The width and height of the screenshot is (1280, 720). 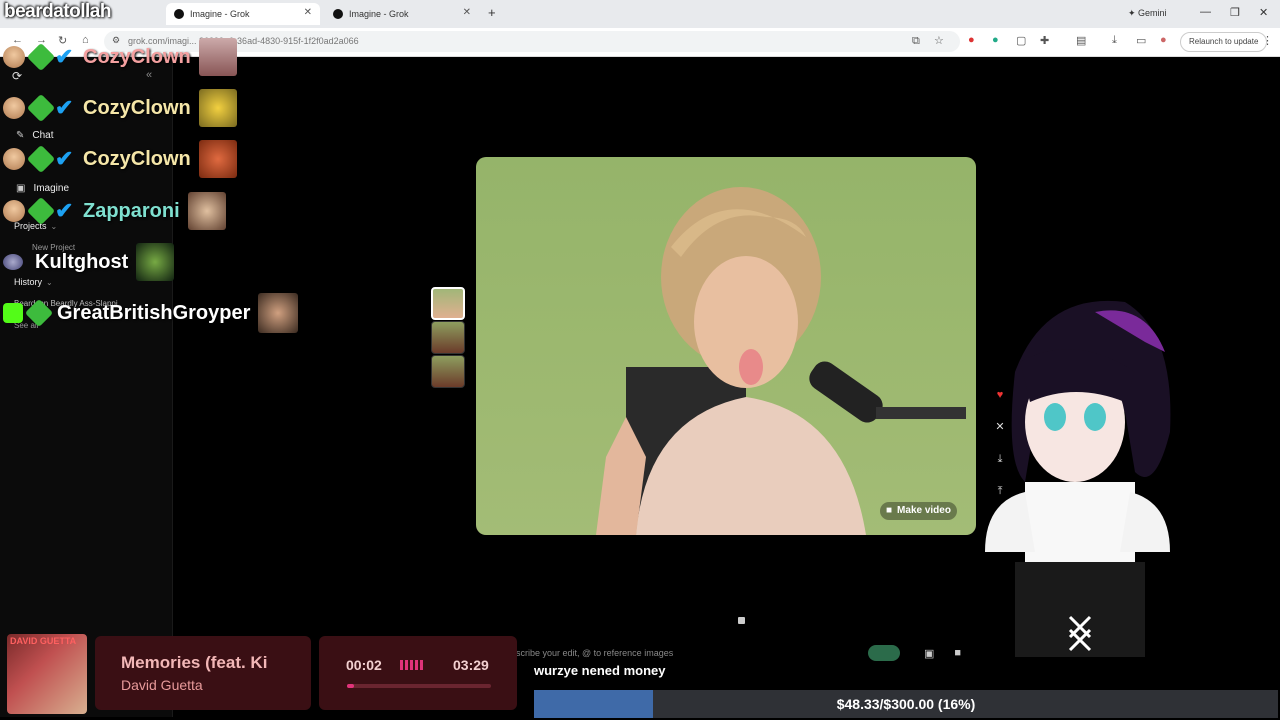 I want to click on extension-grammarly-icon: ●, so click(x=995, y=40).